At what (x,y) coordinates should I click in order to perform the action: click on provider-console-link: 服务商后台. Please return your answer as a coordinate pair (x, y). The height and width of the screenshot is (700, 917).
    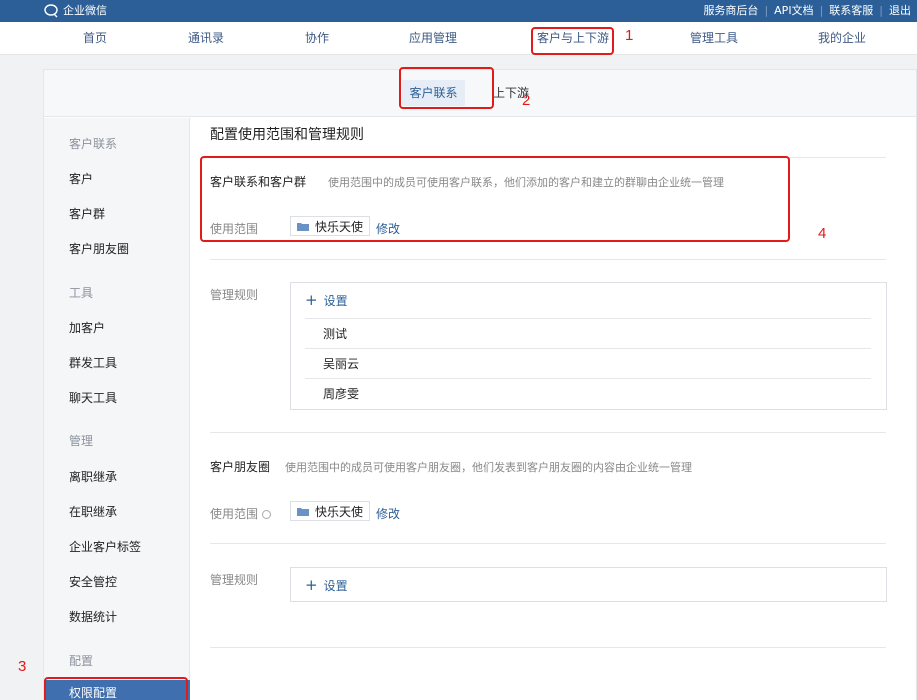
    Looking at the image, I should click on (730, 11).